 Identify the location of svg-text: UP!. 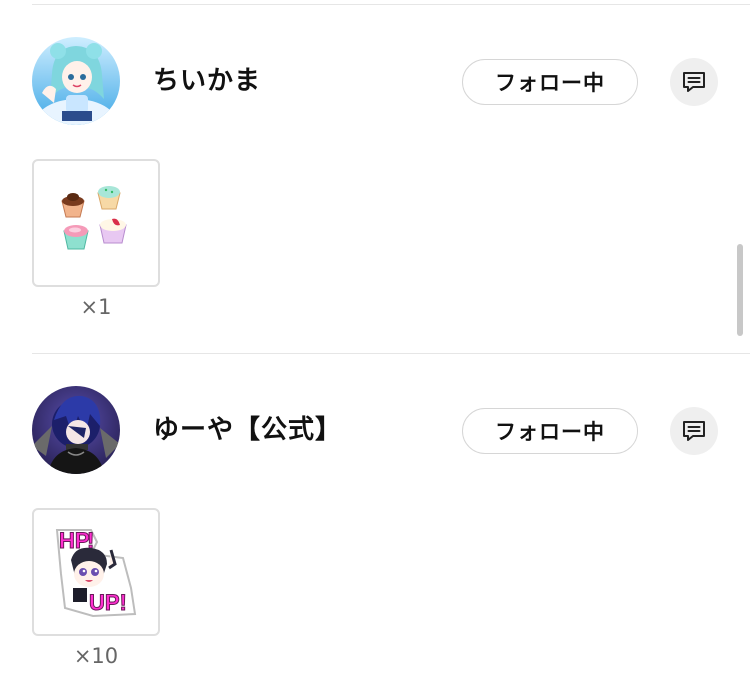
(108, 602).